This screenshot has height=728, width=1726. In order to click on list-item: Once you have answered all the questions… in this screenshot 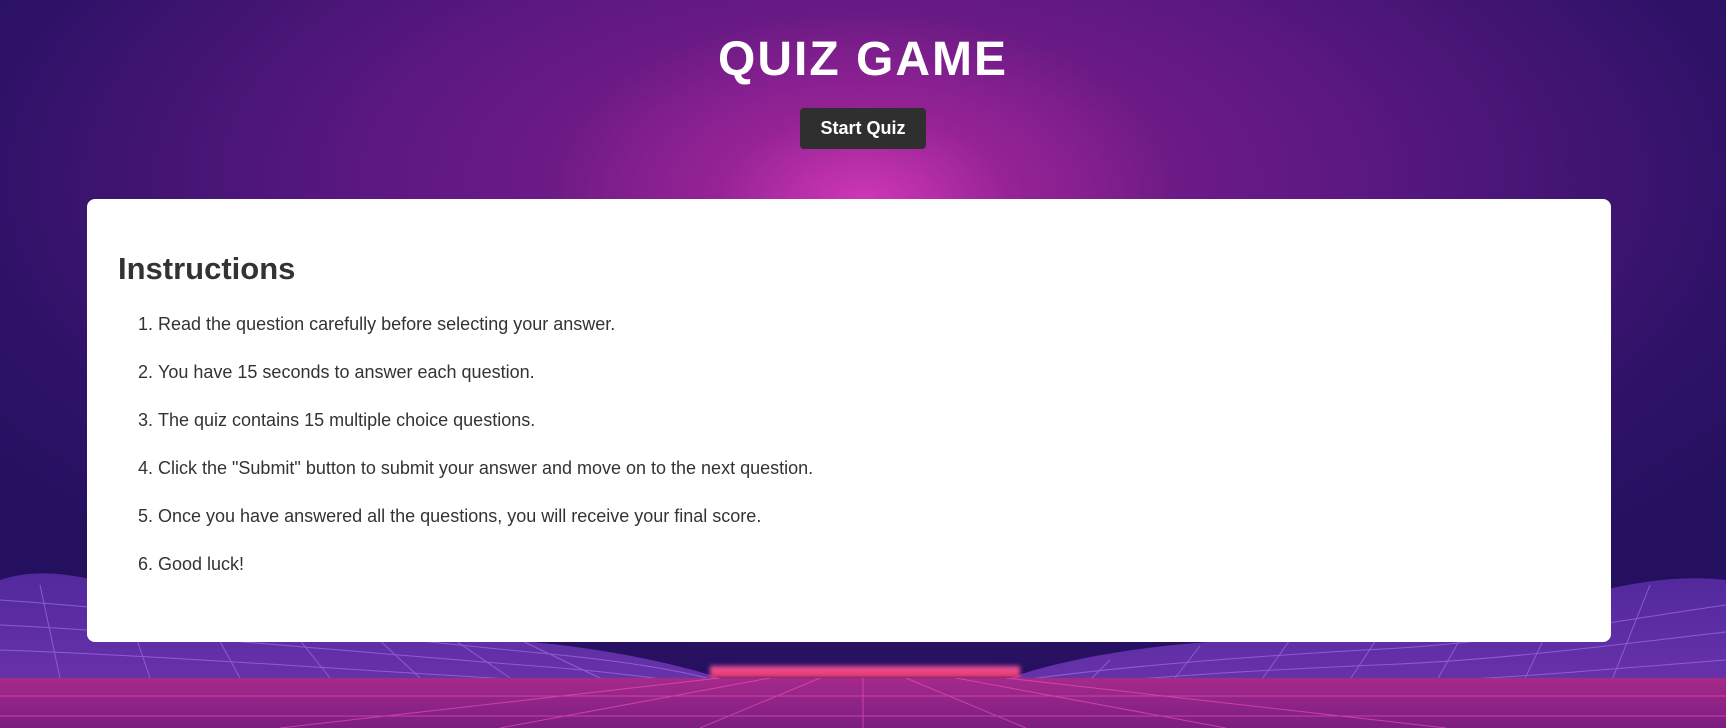, I will do `click(869, 516)`.